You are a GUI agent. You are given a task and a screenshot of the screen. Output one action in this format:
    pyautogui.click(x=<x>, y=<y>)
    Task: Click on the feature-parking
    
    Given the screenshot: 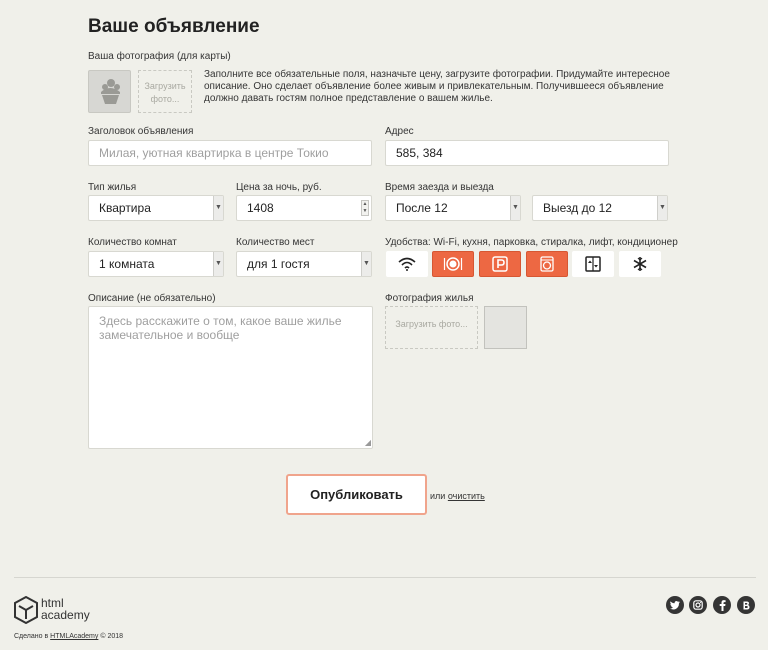 What is the action you would take?
    pyautogui.click(x=500, y=264)
    